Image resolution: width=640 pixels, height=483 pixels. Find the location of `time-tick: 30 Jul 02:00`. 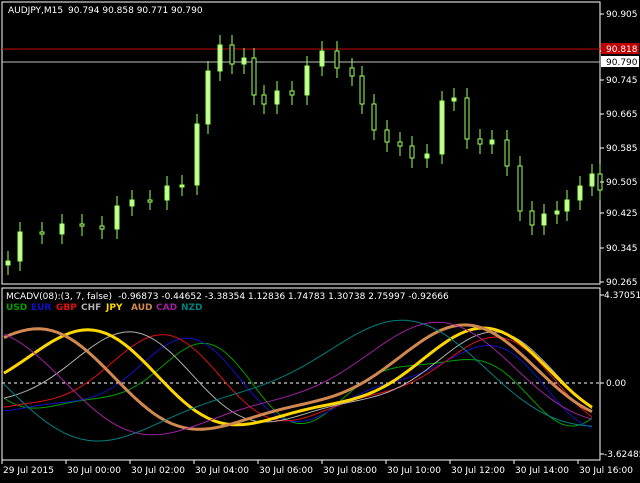

time-tick: 30 Jul 02:00 is located at coordinates (157, 468).